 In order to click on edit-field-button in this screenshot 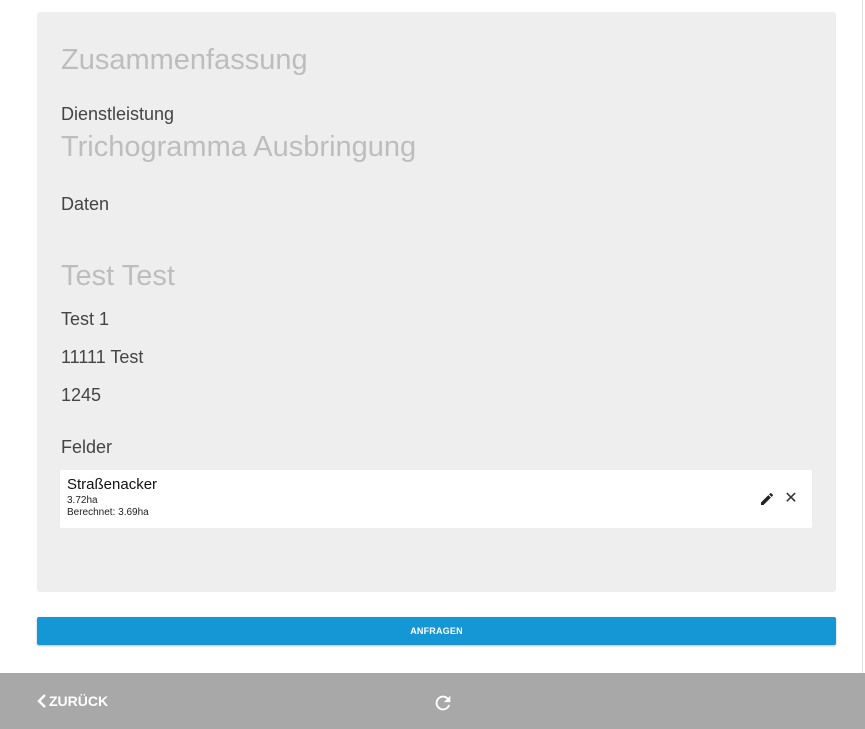, I will do `click(767, 499)`.